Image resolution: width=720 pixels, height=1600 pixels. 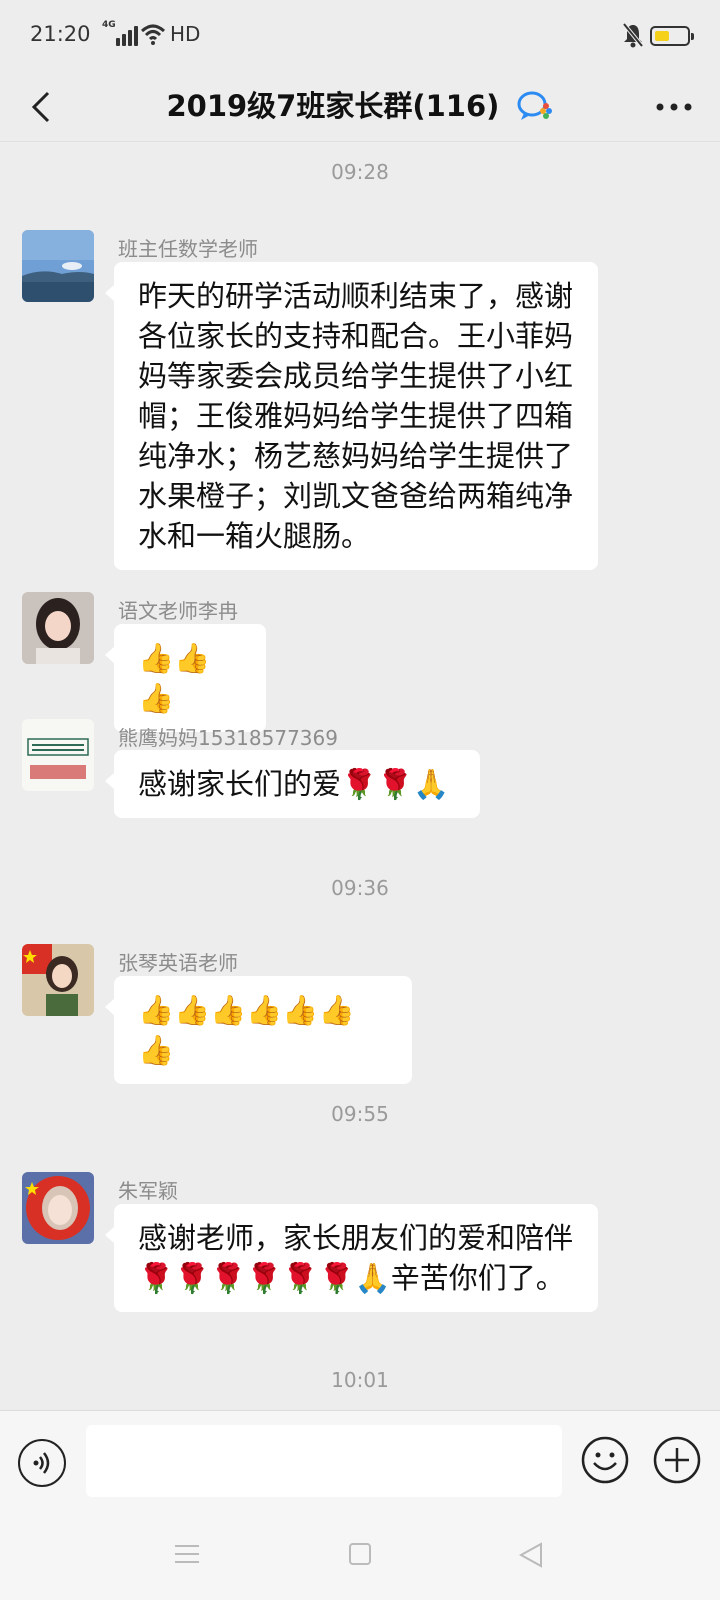 I want to click on group-title: 2019级7班家长群(116), so click(x=360, y=106).